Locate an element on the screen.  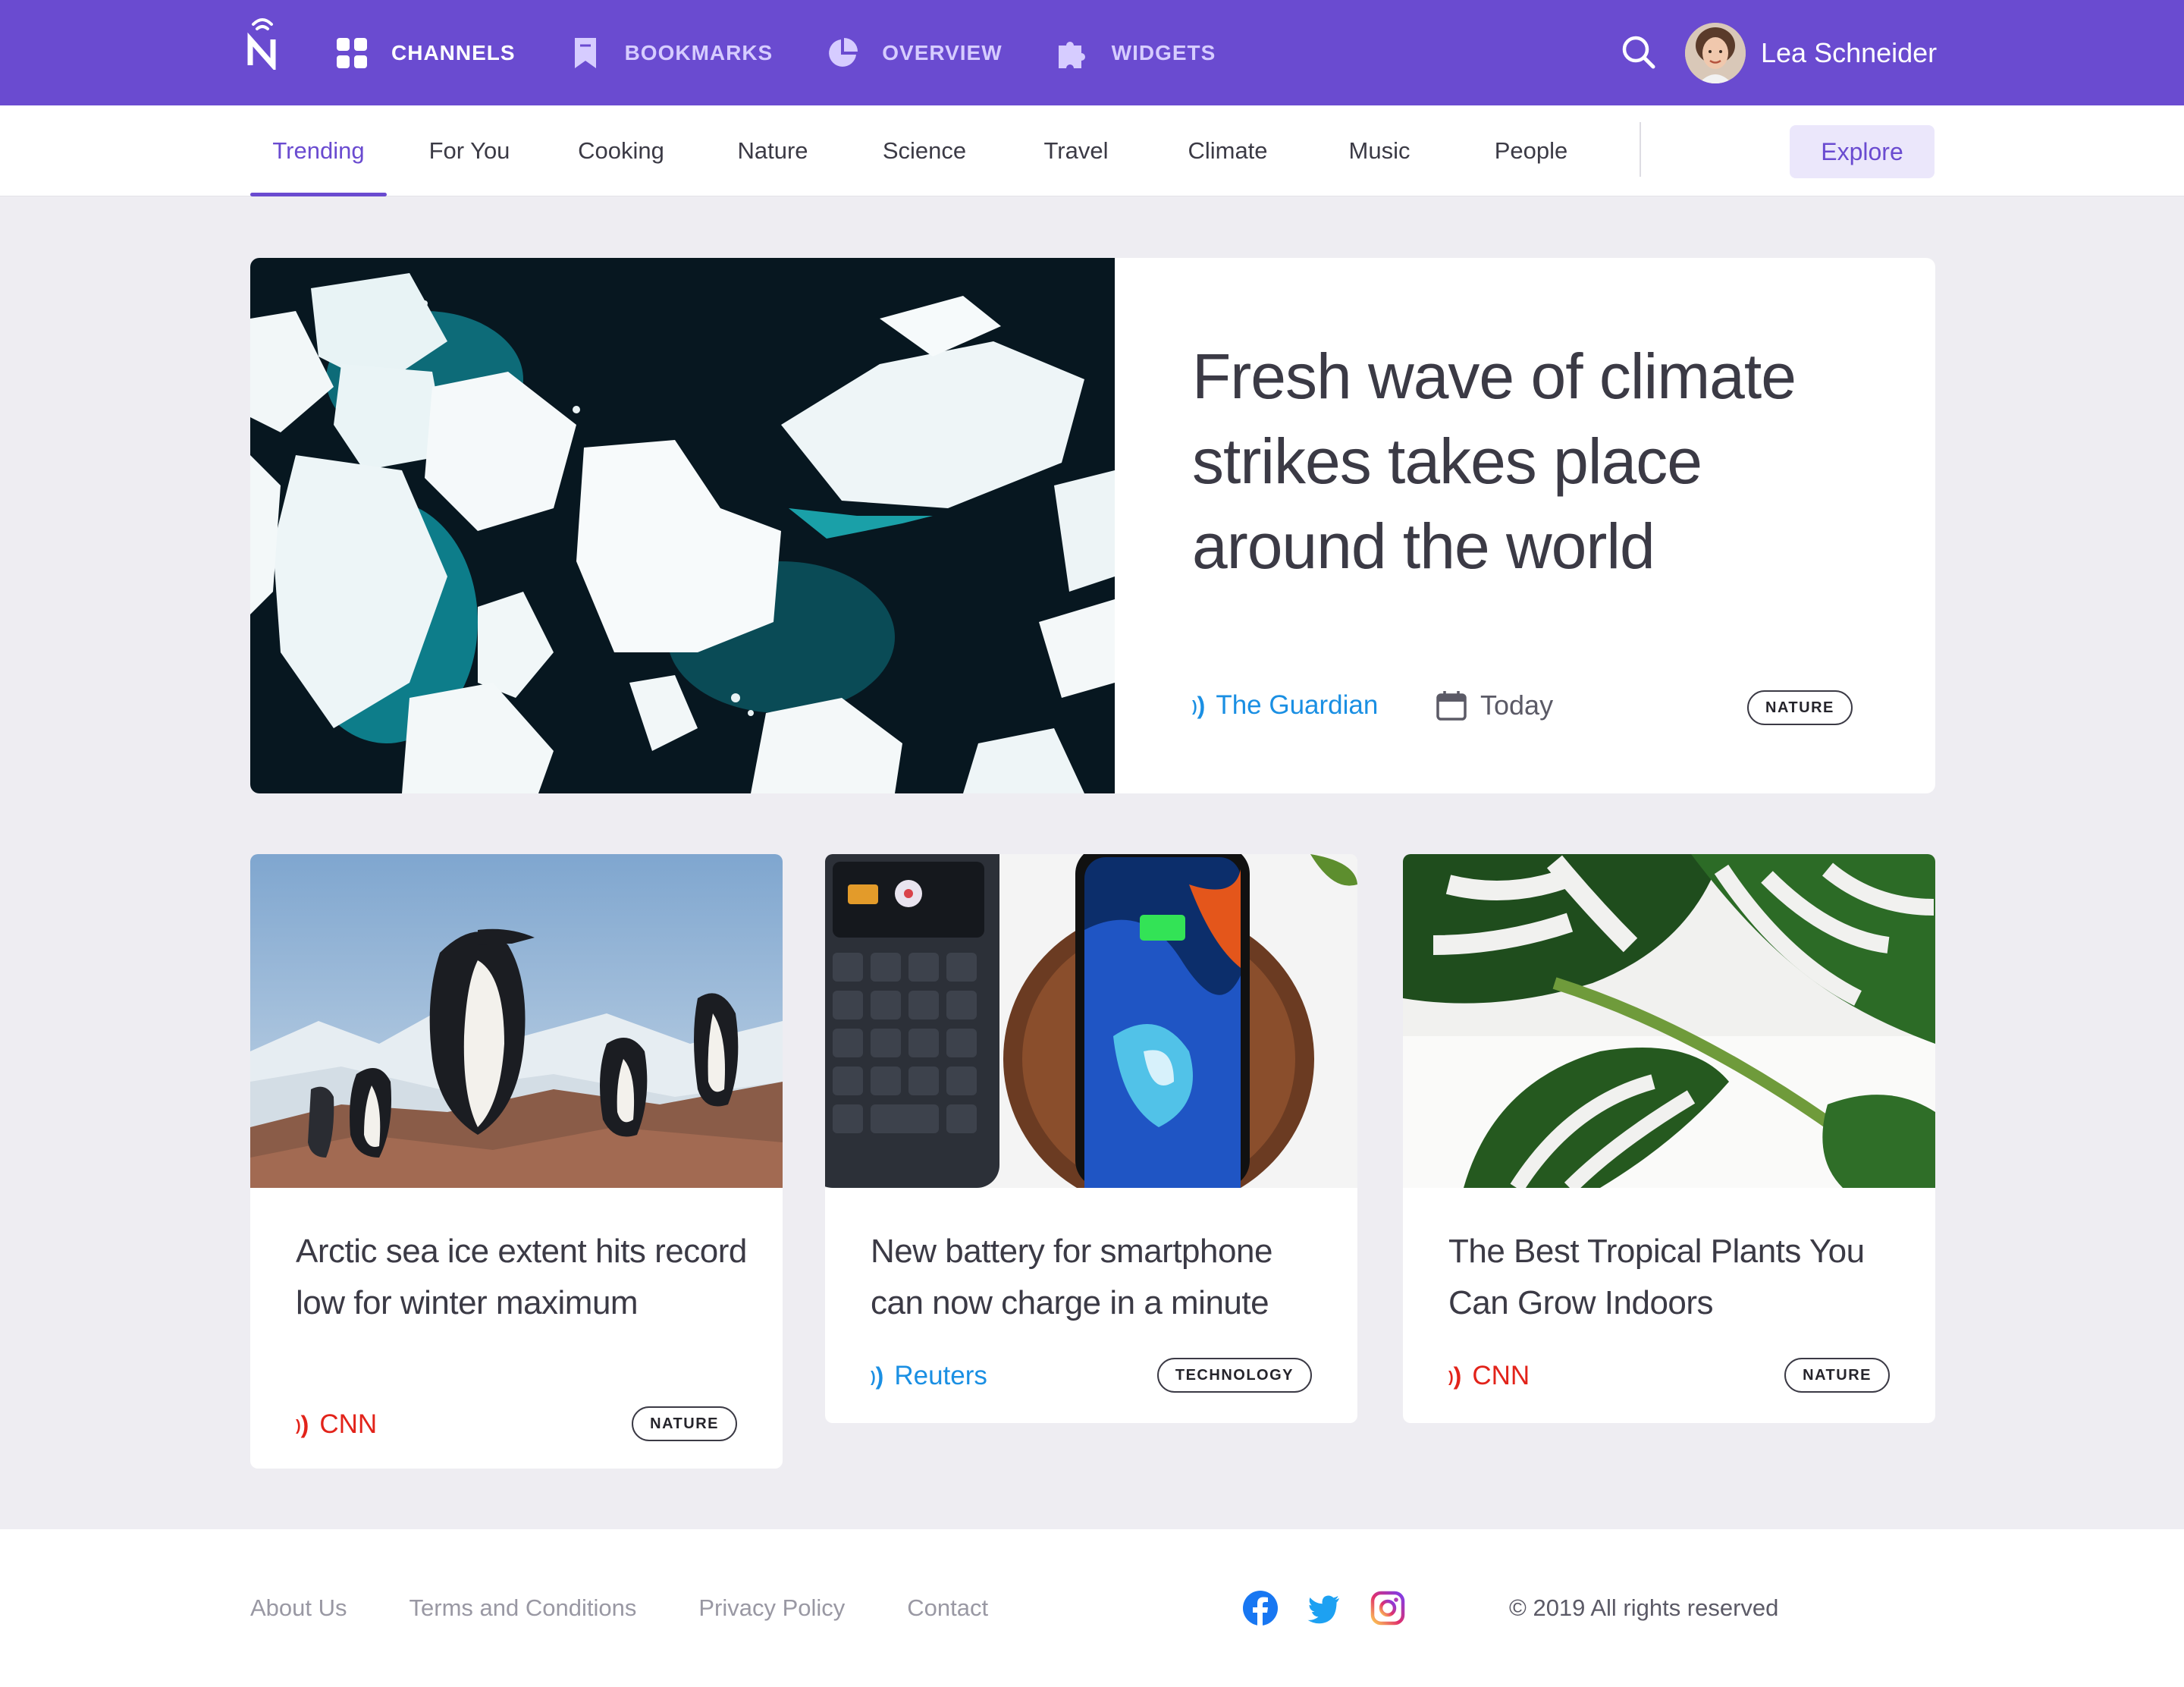
nav-widgets: WIDGETS is located at coordinates (1136, 53).